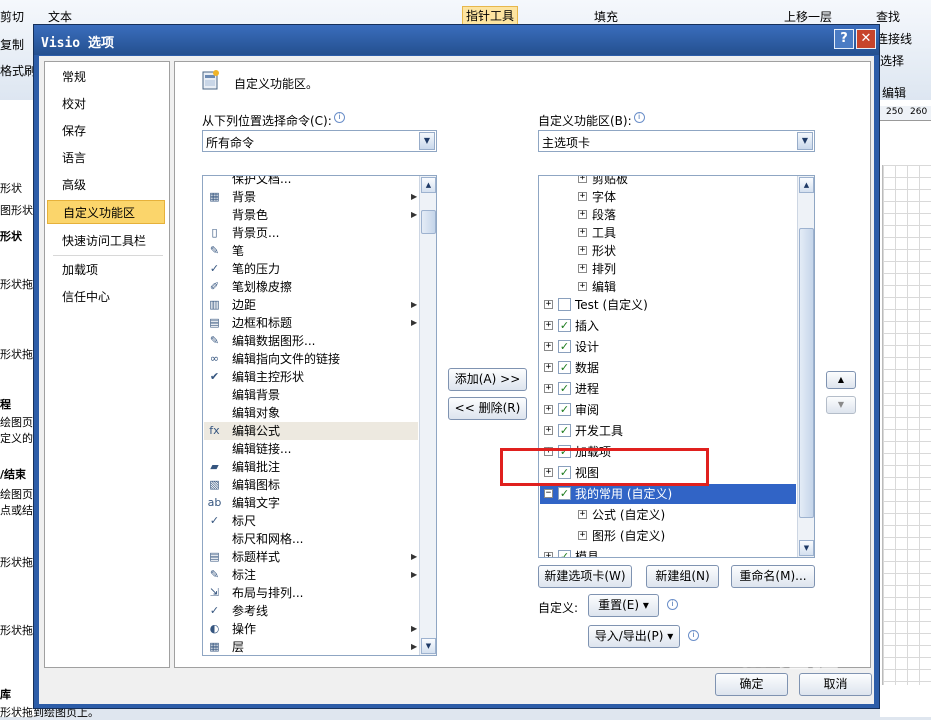 The width and height of the screenshot is (931, 720). Describe the element at coordinates (835, 684) in the screenshot. I see `cancel-button: 取消` at that location.